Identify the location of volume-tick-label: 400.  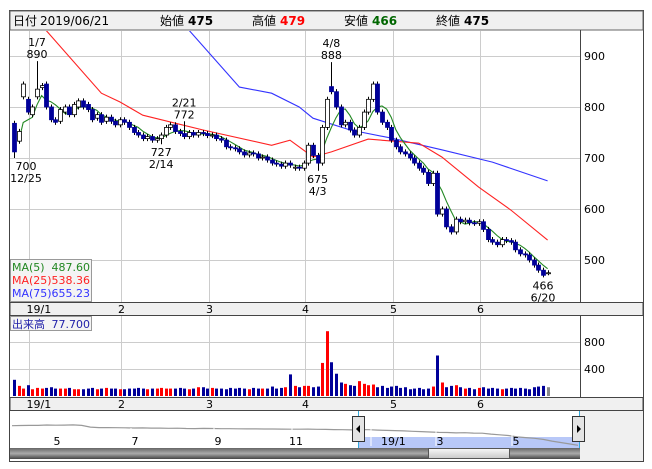
(594, 369).